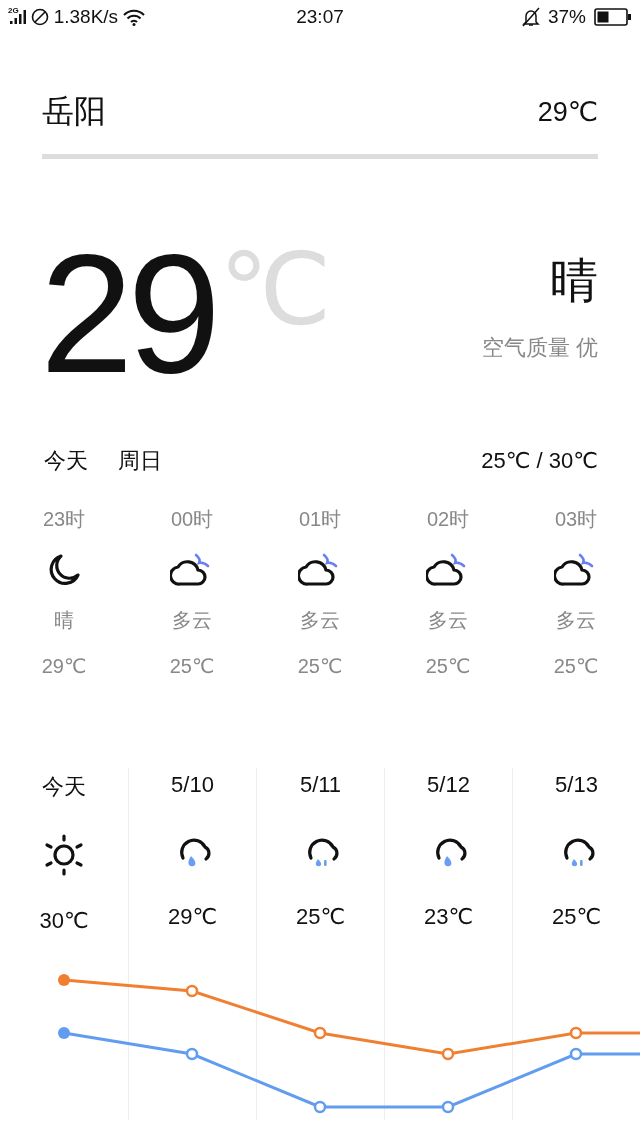  What do you see at coordinates (566, 17) in the screenshot?
I see `battery-percent: 37%` at bounding box center [566, 17].